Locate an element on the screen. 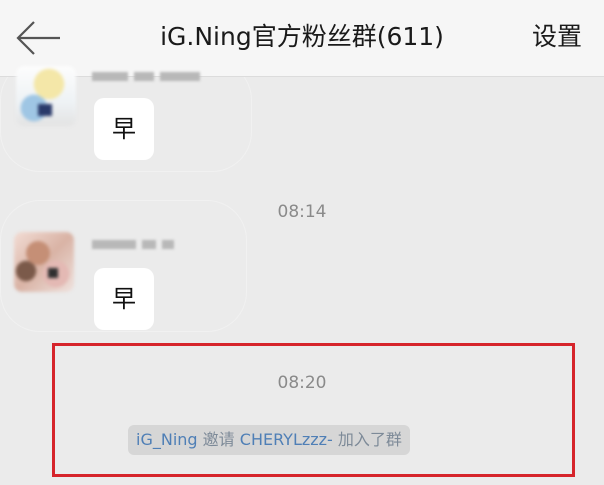  system-notice: iG_Ning 邀请 CHERYLzzz- 加入了群 is located at coordinates (269, 440).